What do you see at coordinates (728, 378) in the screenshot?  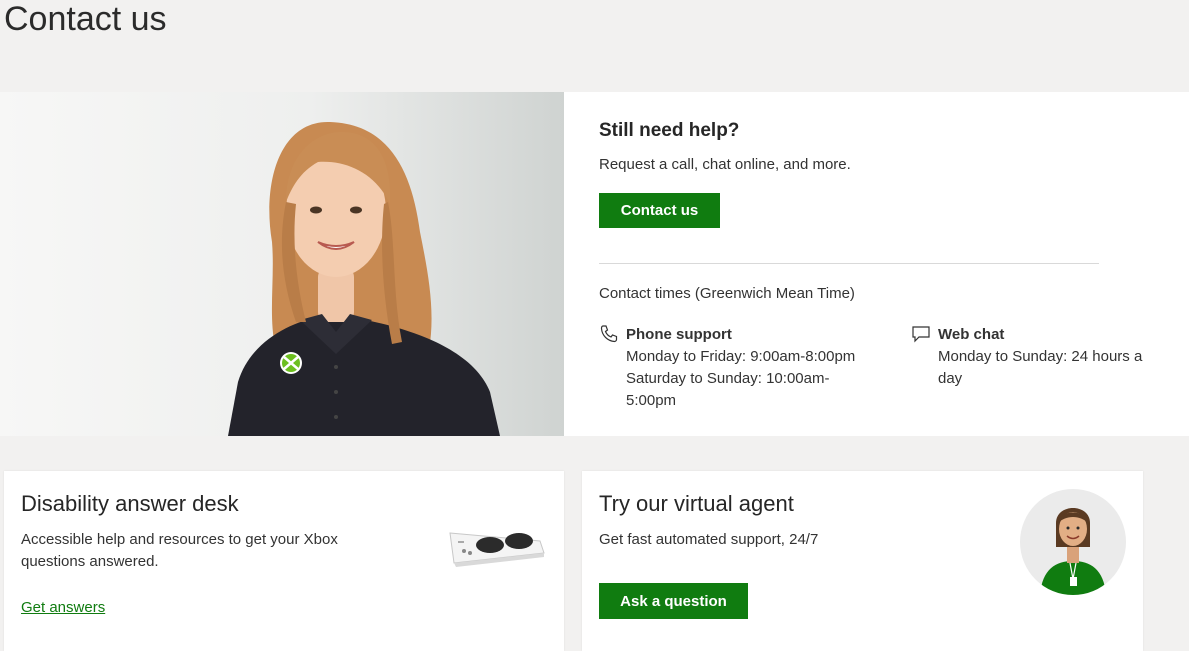 I see `phone-hours-weekend: Saturday to Sunday: 10:00am-` at bounding box center [728, 378].